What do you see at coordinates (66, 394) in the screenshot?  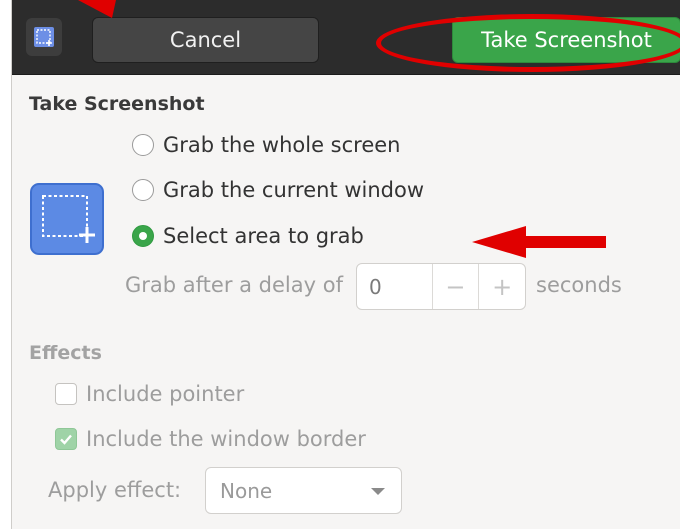 I see `include-pointer-checkbox` at bounding box center [66, 394].